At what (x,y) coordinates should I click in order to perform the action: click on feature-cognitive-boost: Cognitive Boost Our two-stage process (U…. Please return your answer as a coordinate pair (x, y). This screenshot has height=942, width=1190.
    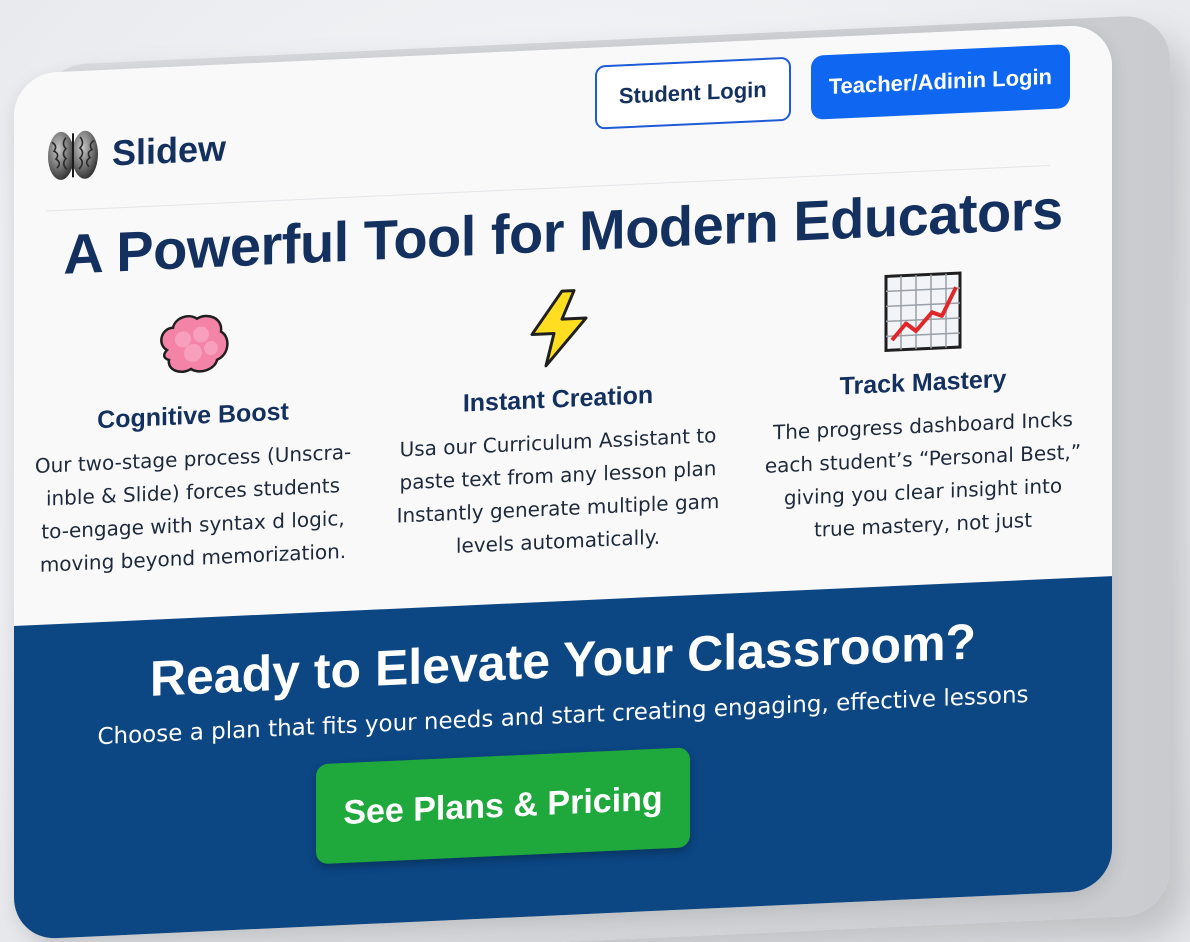
    Looking at the image, I should click on (193, 440).